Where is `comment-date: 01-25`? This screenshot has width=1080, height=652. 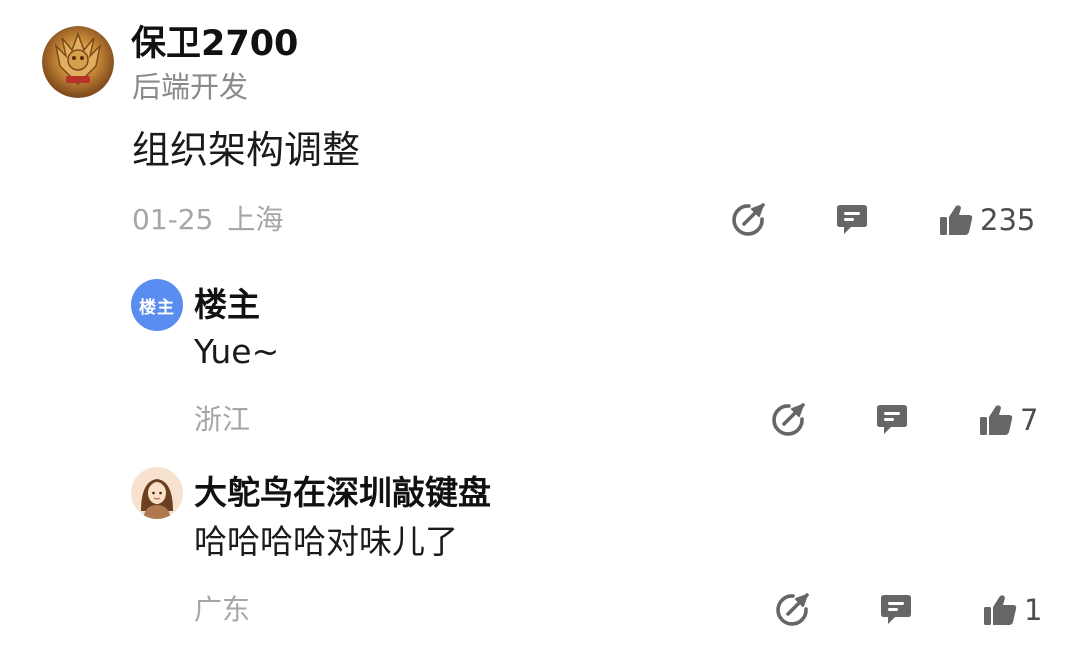
comment-date: 01-25 is located at coordinates (173, 219).